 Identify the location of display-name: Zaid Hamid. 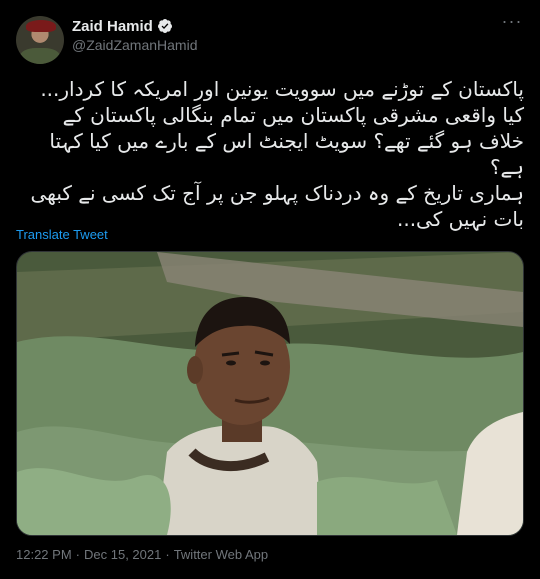
(112, 26).